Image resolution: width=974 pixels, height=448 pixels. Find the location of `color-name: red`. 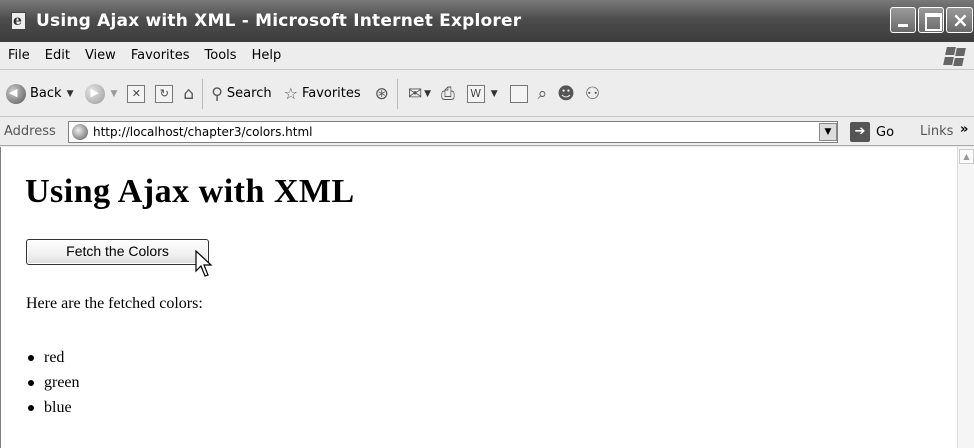

color-name: red is located at coordinates (54, 357).